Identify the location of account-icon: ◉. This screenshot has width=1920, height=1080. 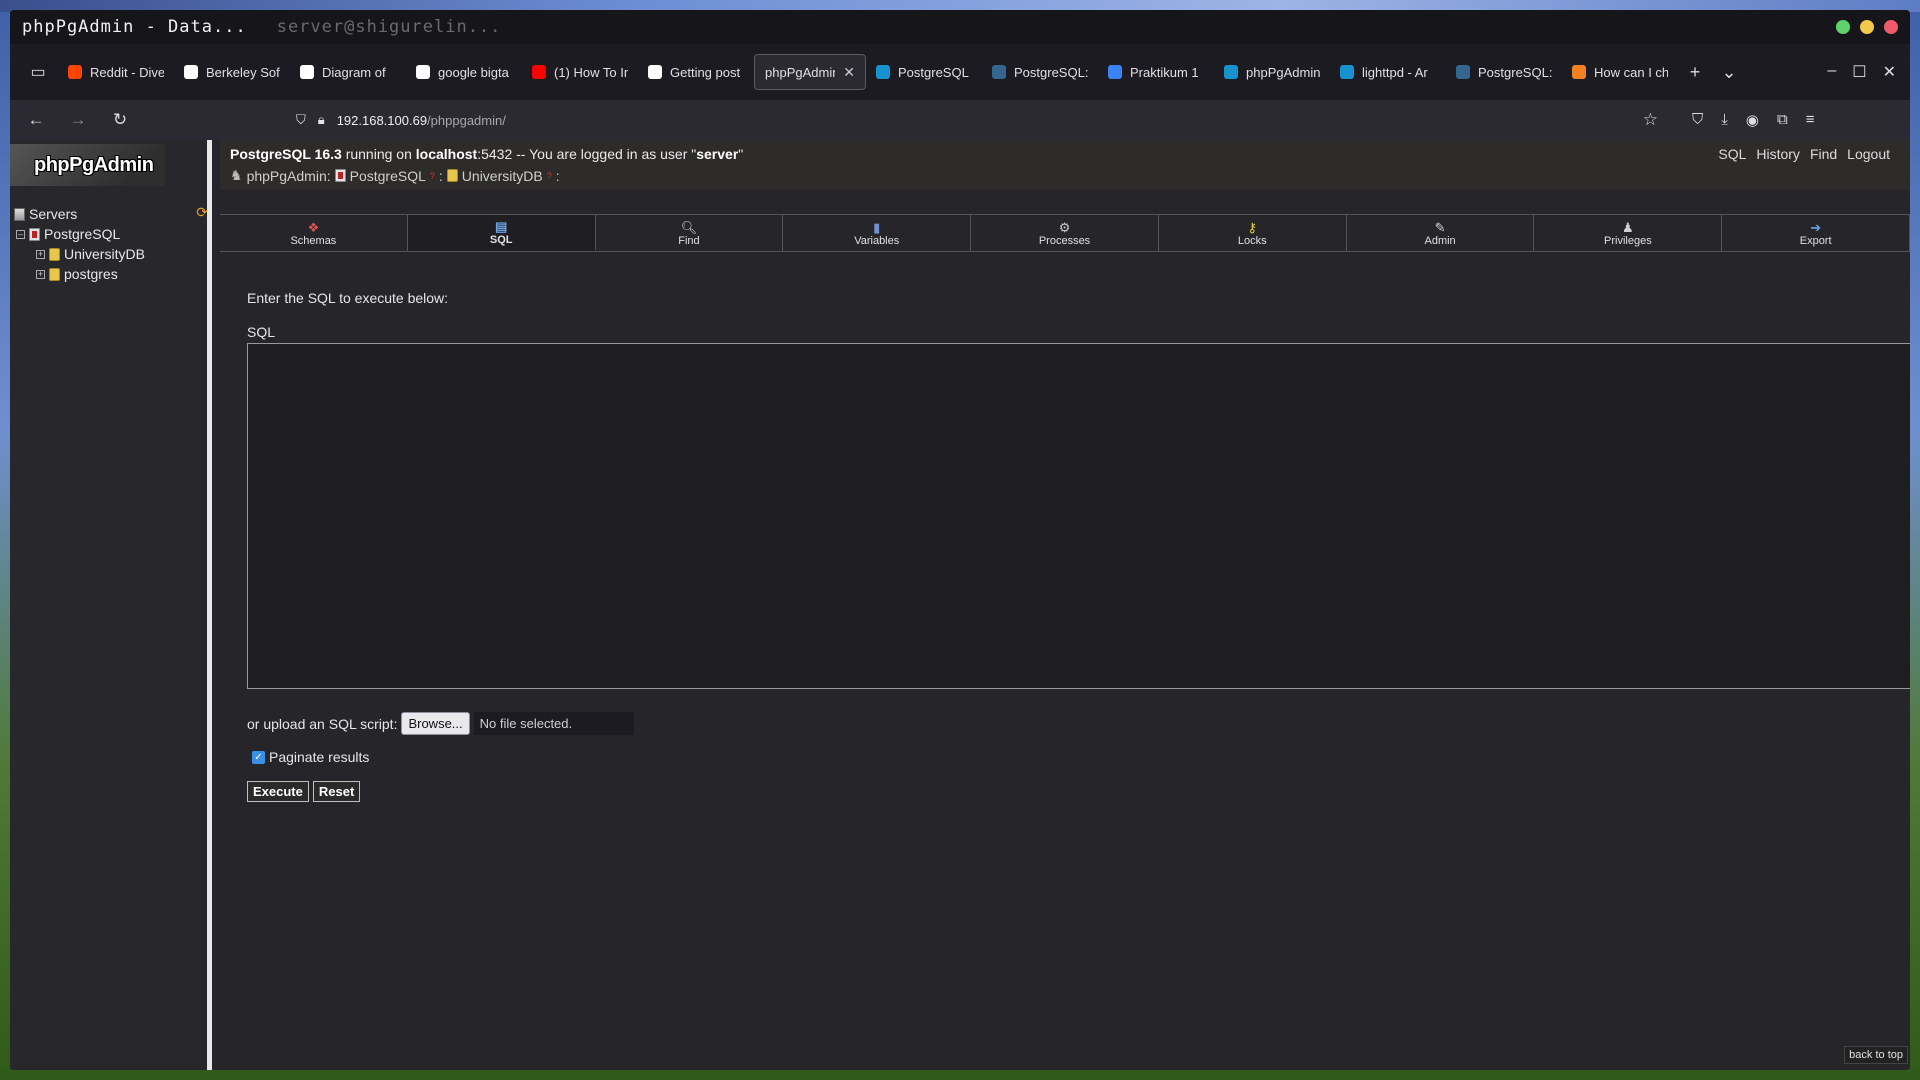
(1752, 120).